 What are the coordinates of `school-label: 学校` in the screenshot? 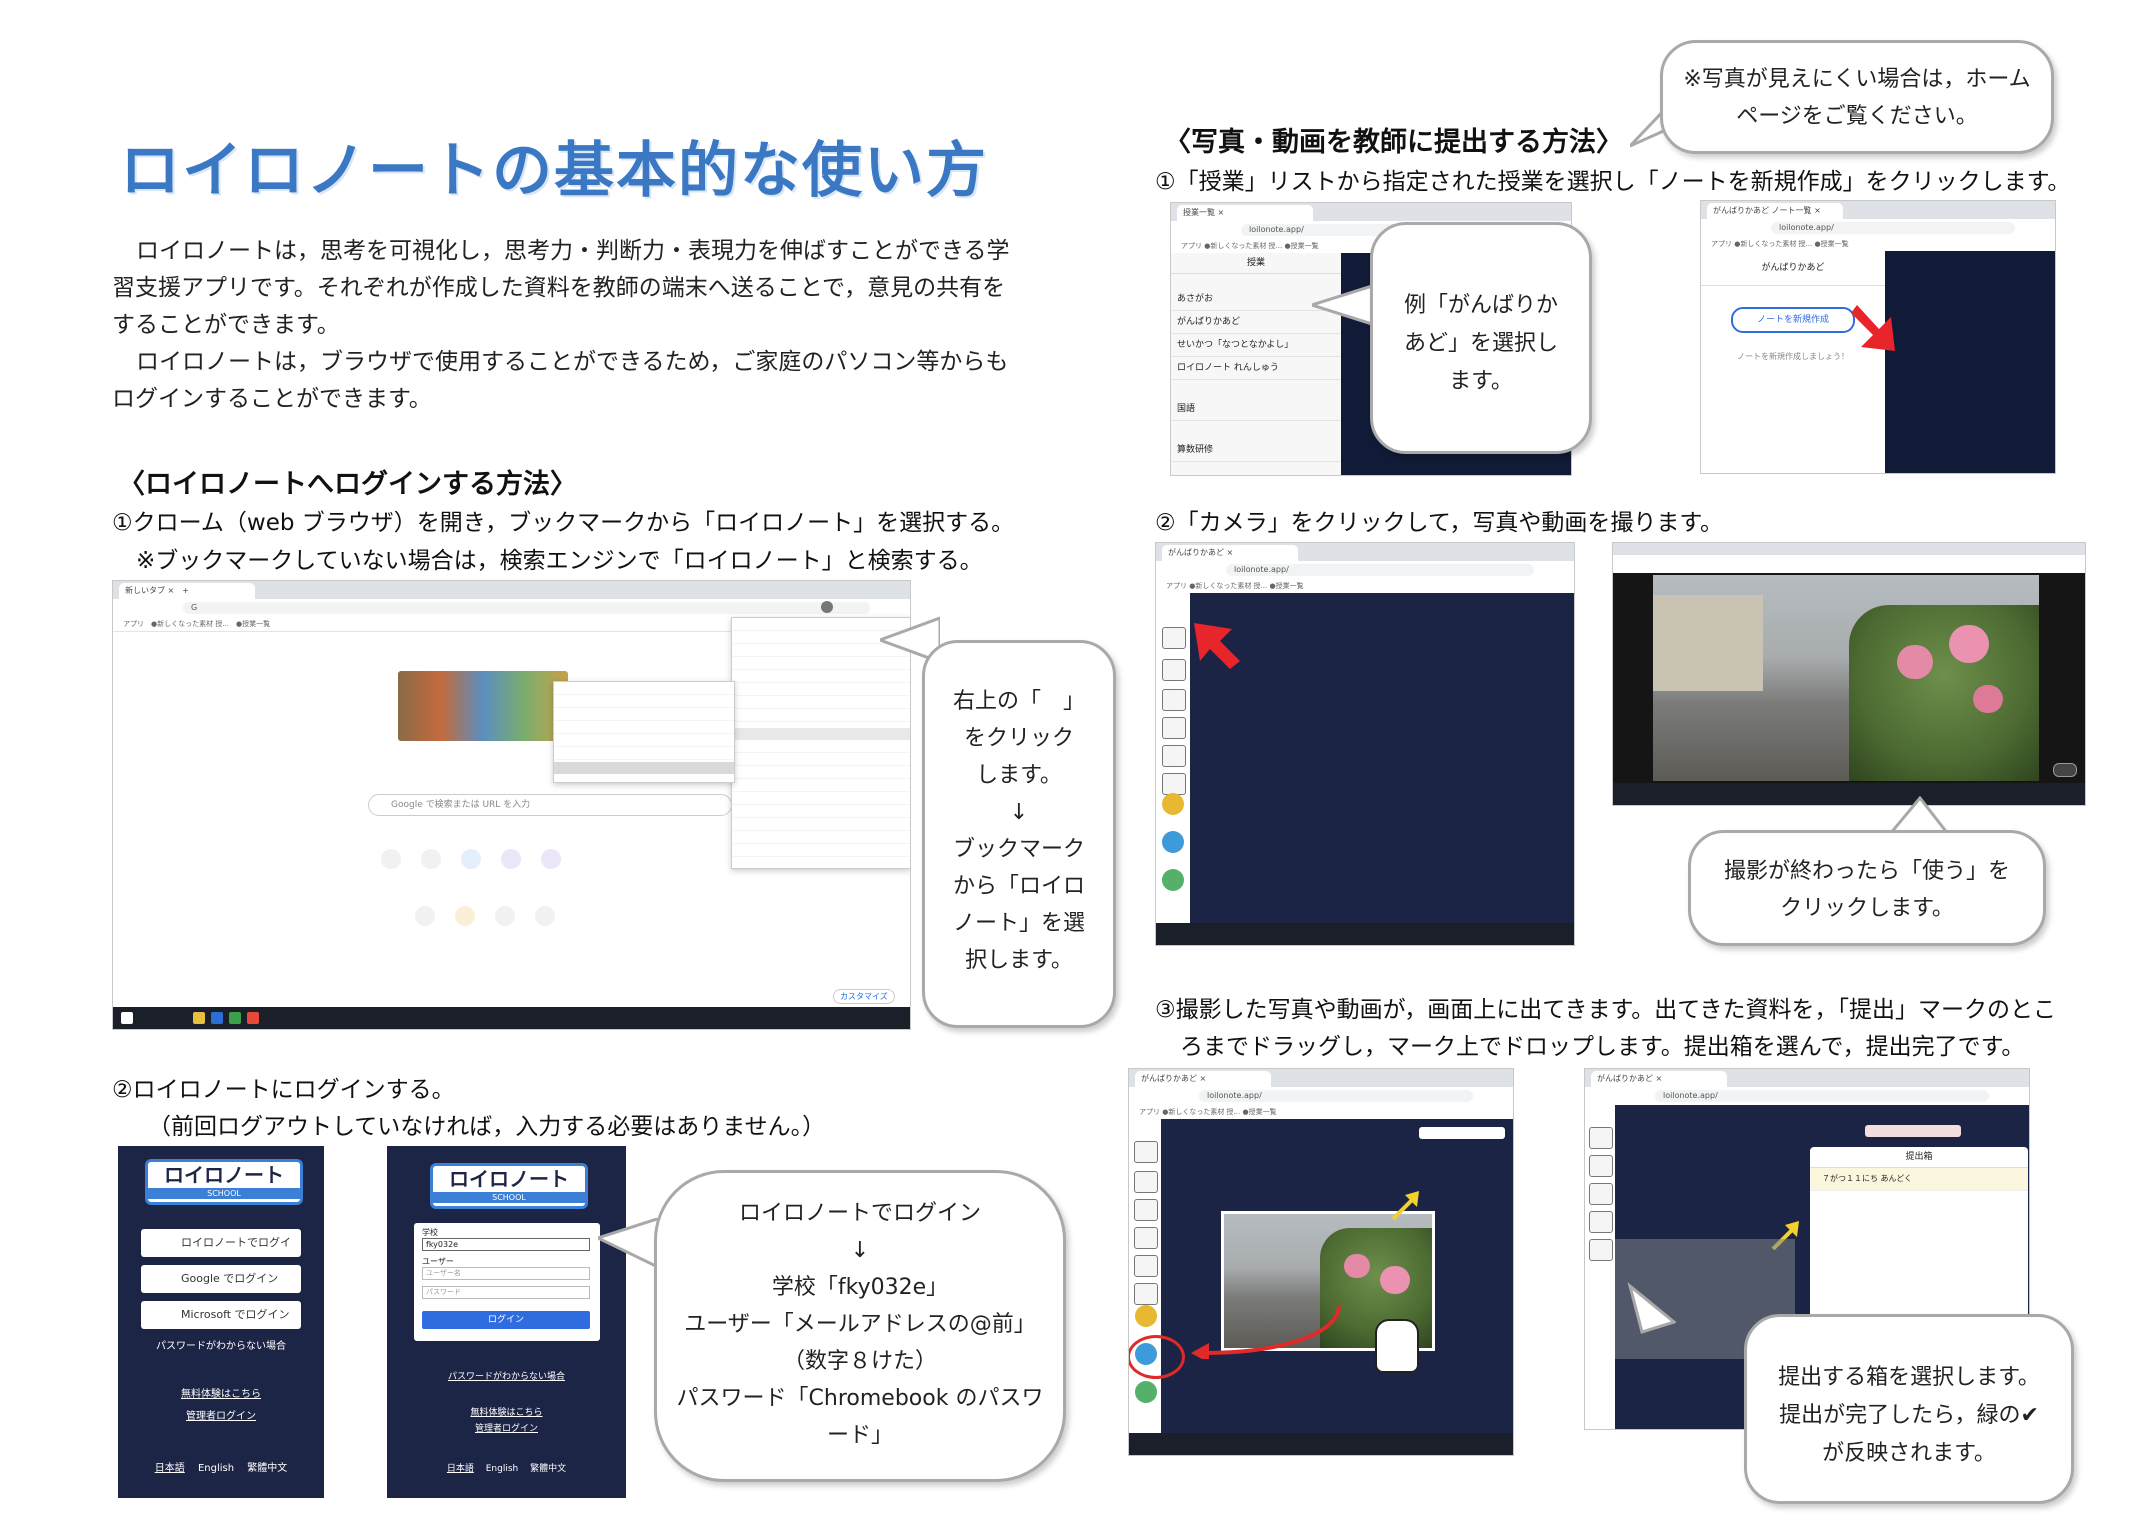 It's located at (430, 1232).